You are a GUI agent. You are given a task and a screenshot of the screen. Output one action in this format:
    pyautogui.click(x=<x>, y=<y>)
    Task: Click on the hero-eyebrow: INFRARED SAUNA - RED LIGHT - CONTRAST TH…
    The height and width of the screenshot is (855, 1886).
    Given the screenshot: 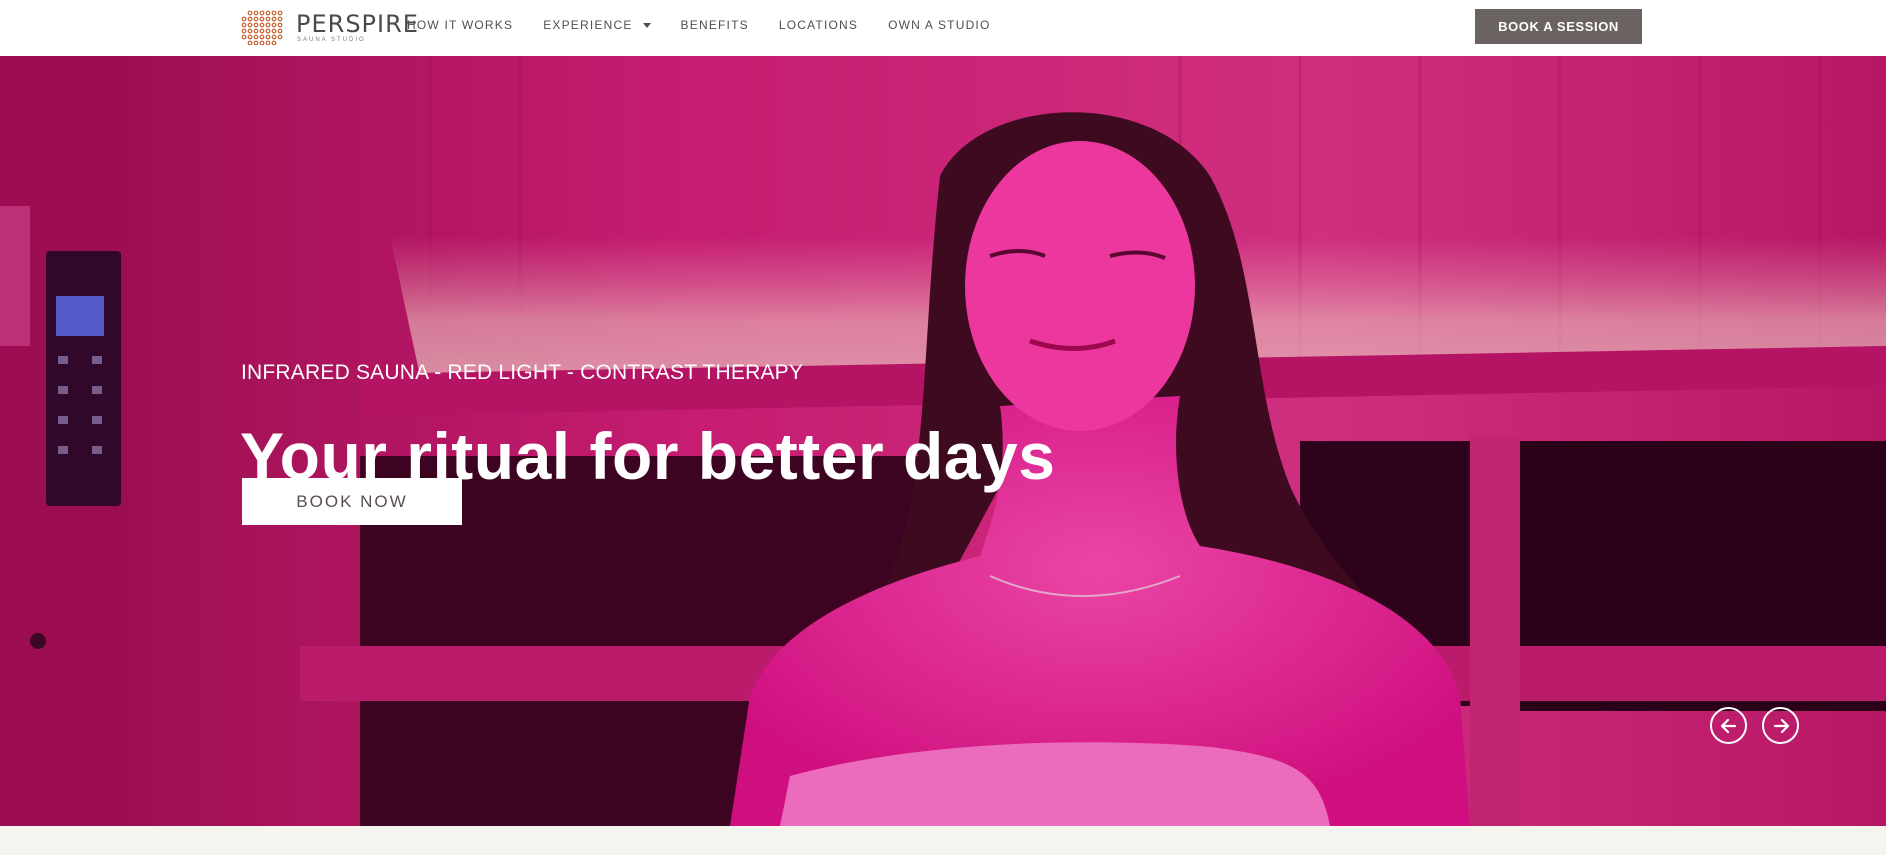 What is the action you would take?
    pyautogui.click(x=522, y=372)
    